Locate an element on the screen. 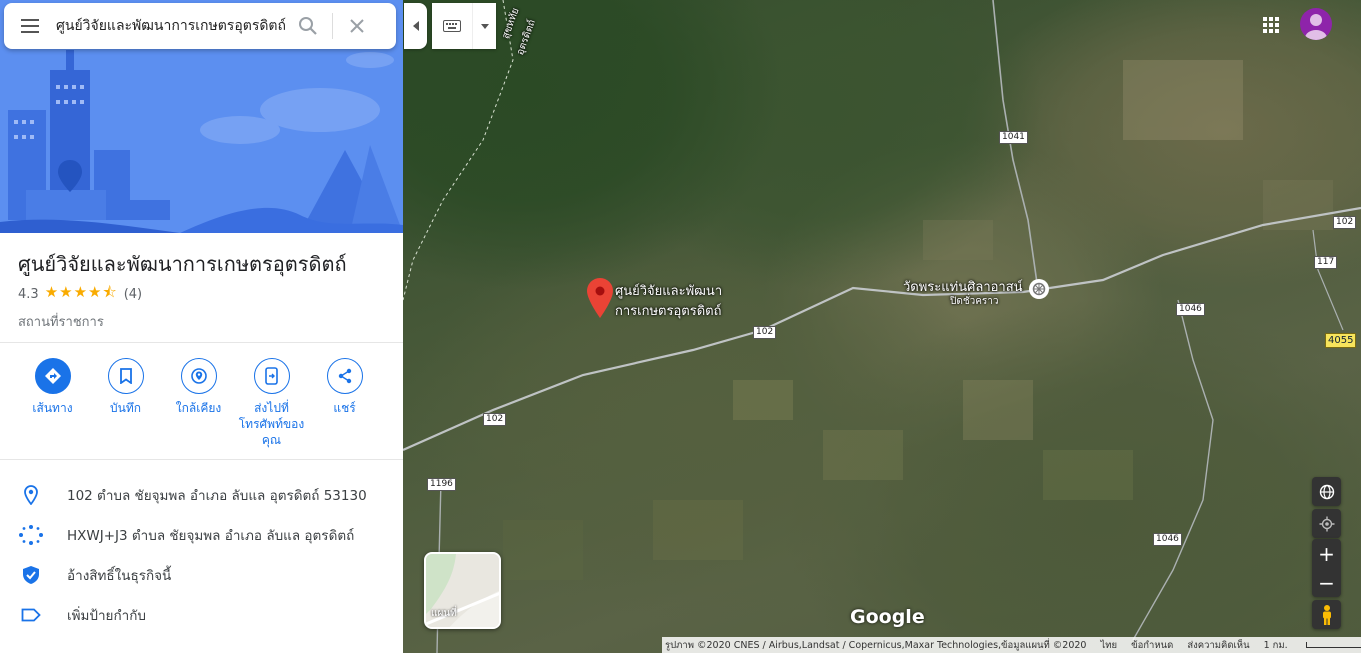 Image resolution: width=1361 pixels, height=653 pixels. globe-icon is located at coordinates (1326, 491).